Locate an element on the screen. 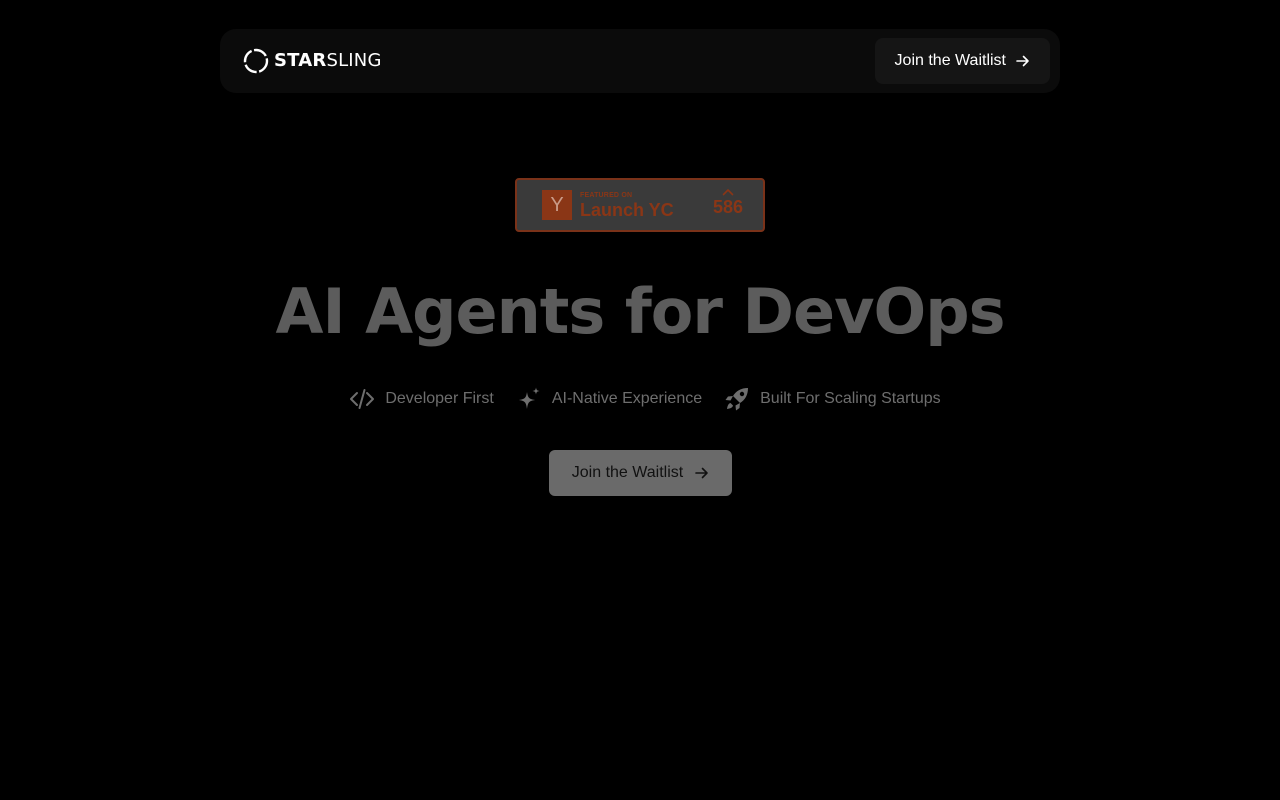 Image resolution: width=1280 pixels, height=800 pixels. brand-name-bold: STAR is located at coordinates (300, 60).